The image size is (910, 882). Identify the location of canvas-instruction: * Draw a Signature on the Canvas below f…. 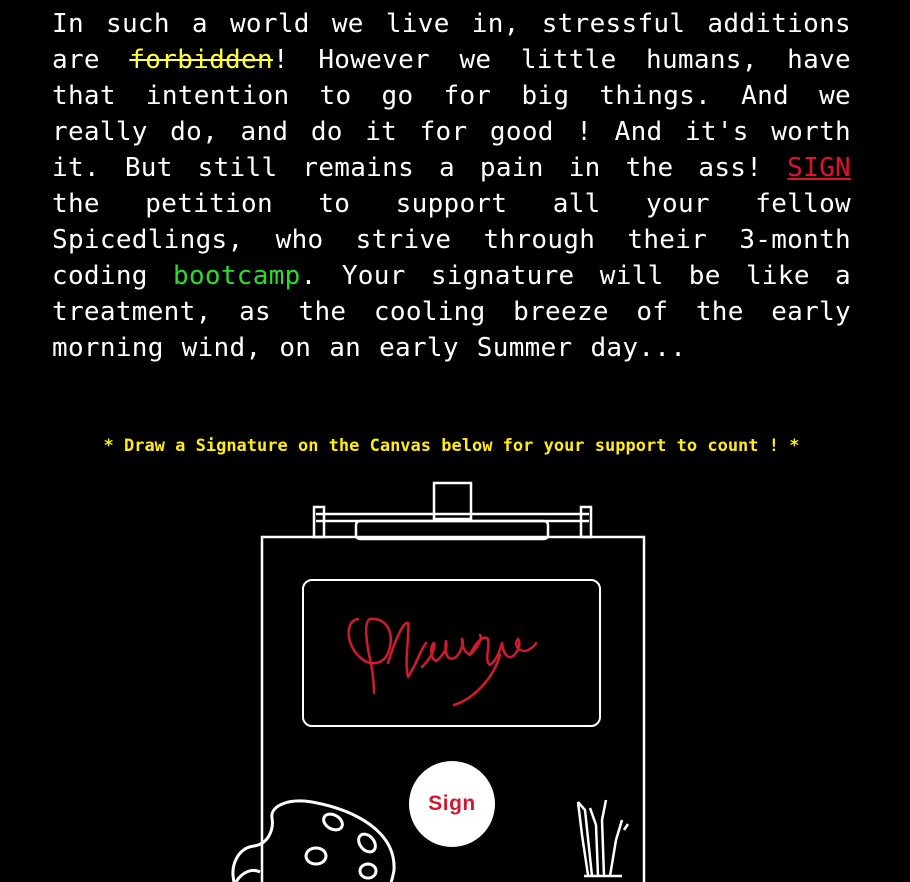
(451, 446).